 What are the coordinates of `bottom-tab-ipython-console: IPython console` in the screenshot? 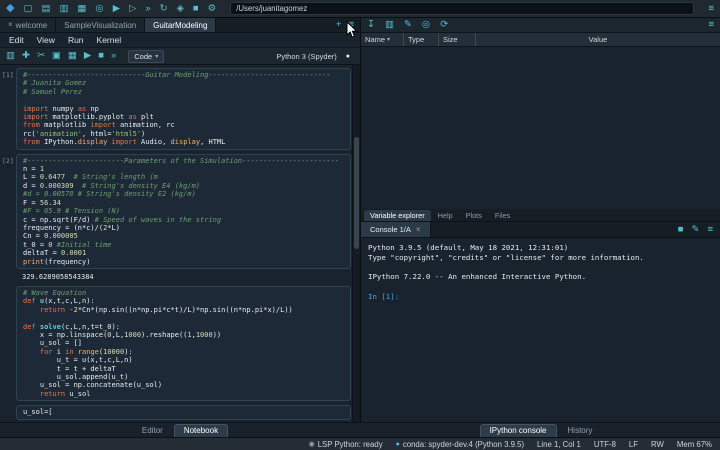 It's located at (518, 430).